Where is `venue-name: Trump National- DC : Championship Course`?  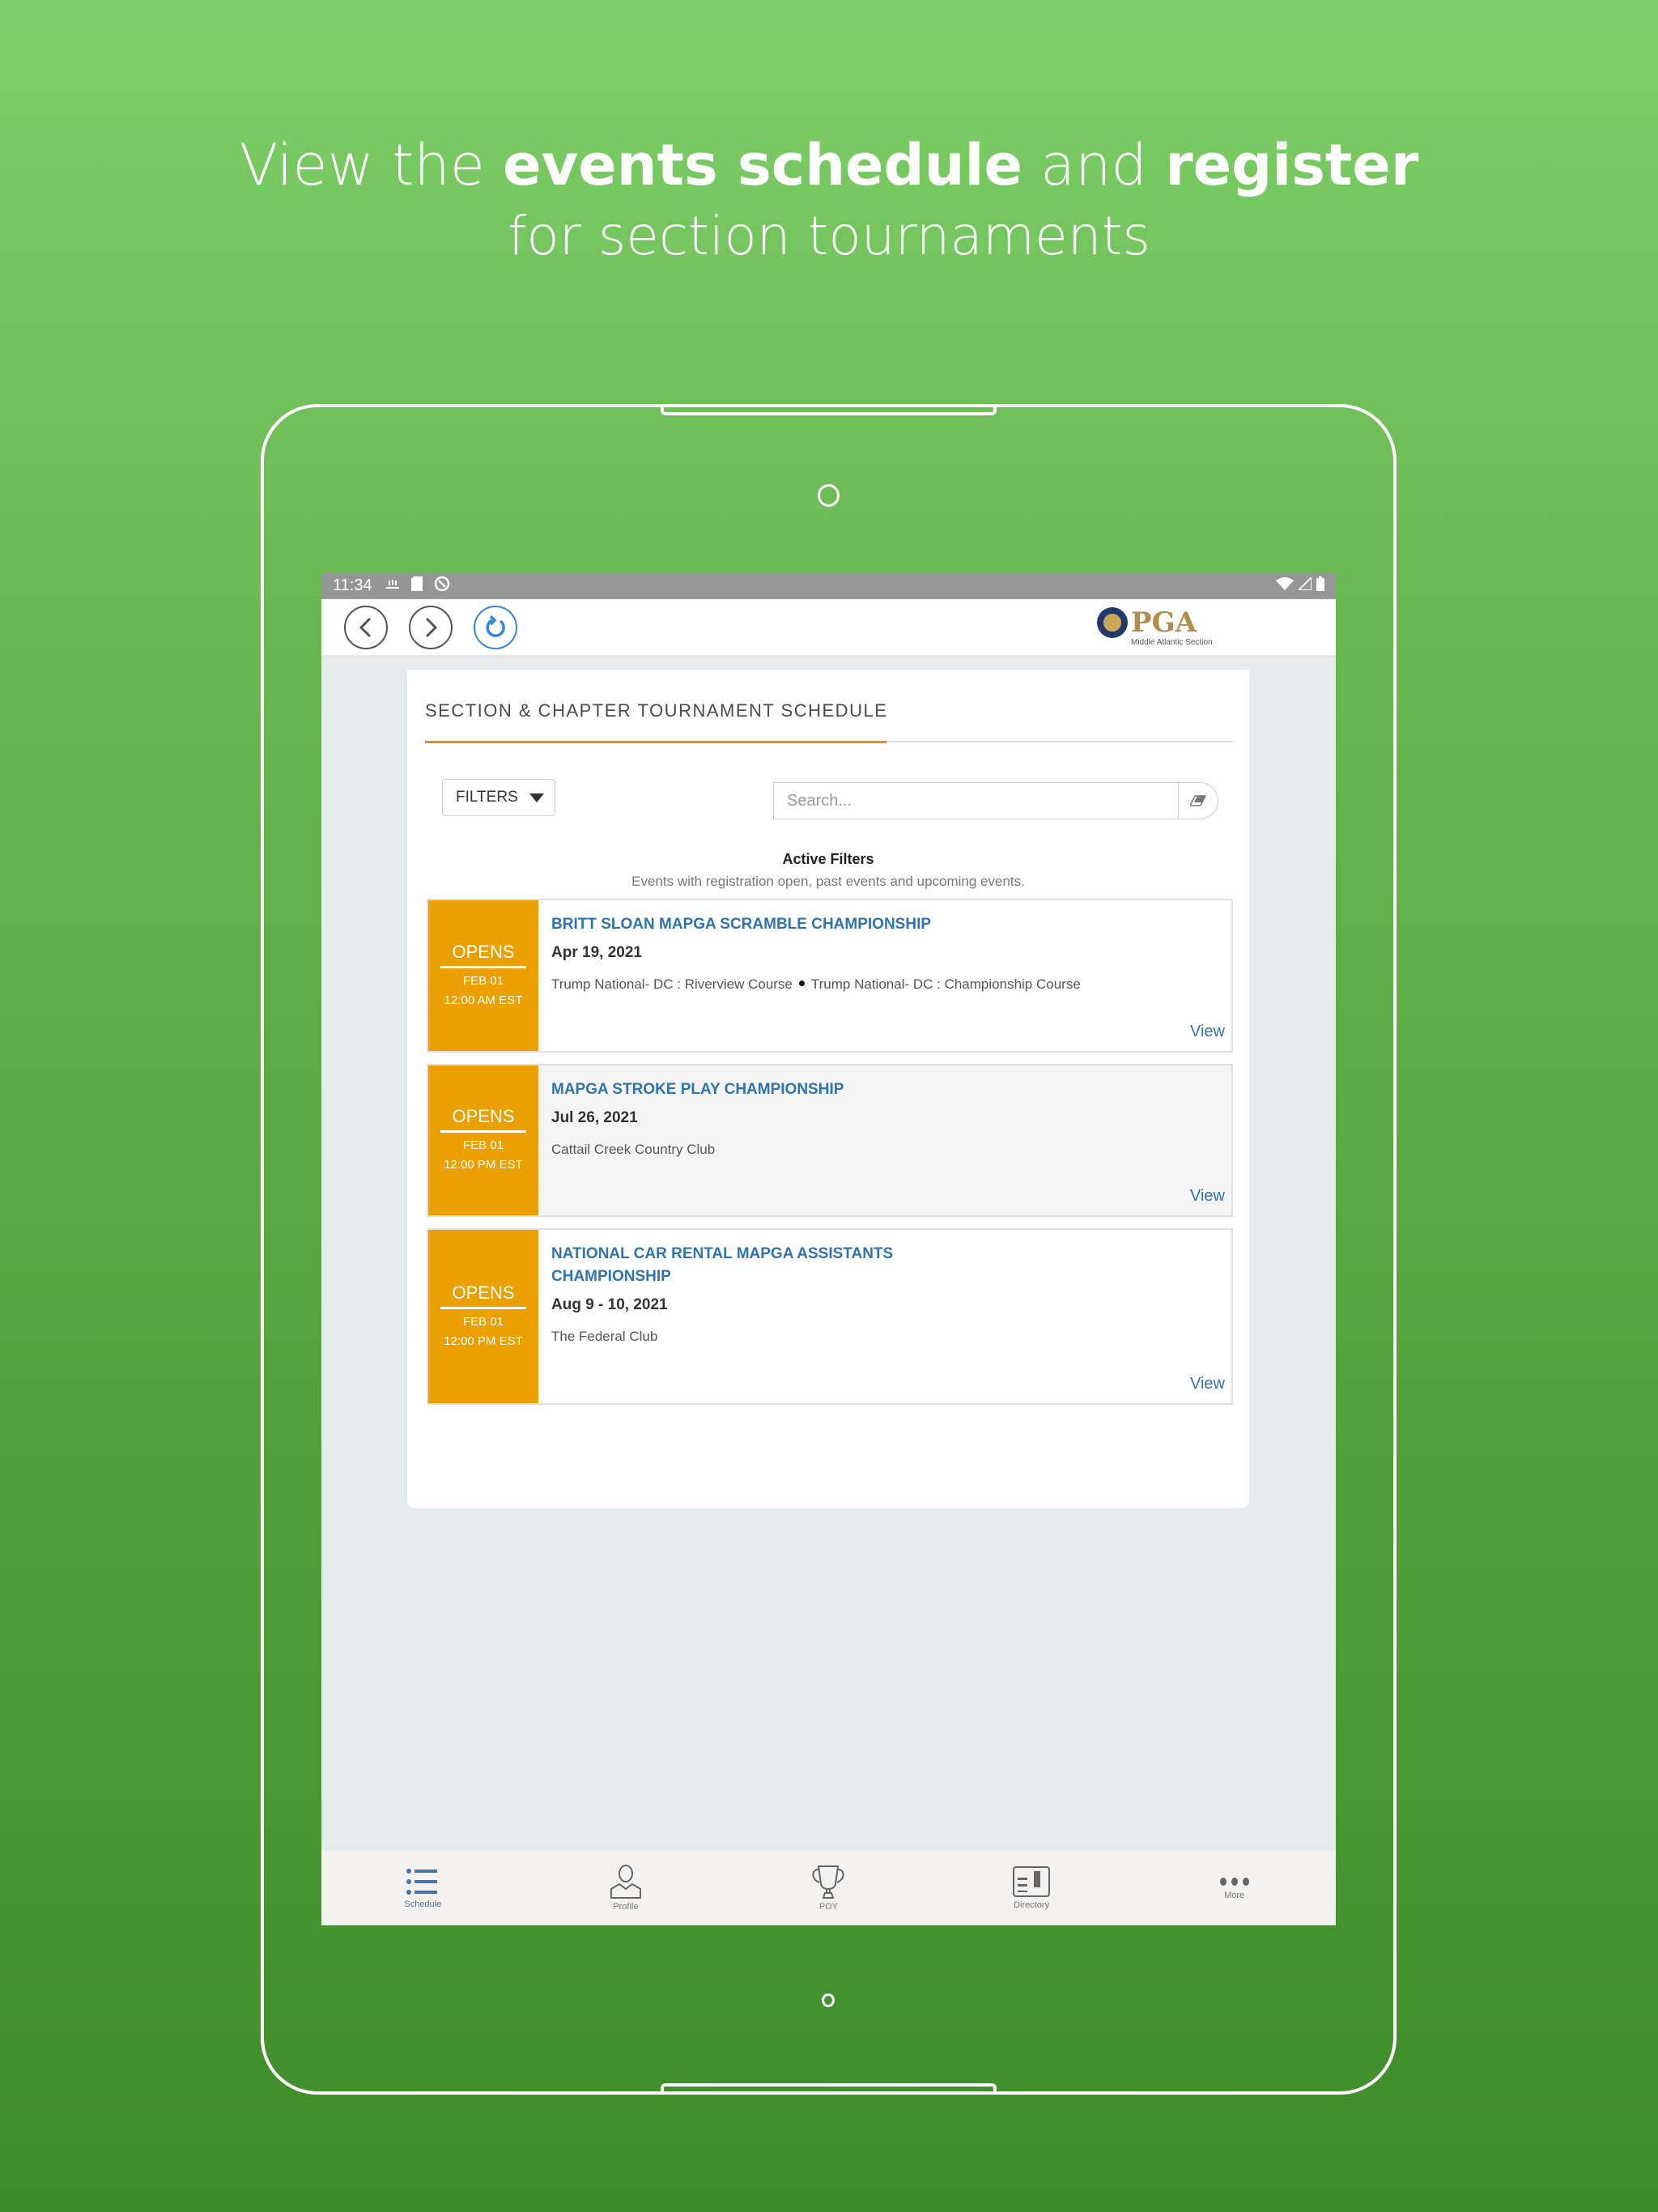
venue-name: Trump National- DC : Championship Course is located at coordinates (945, 984).